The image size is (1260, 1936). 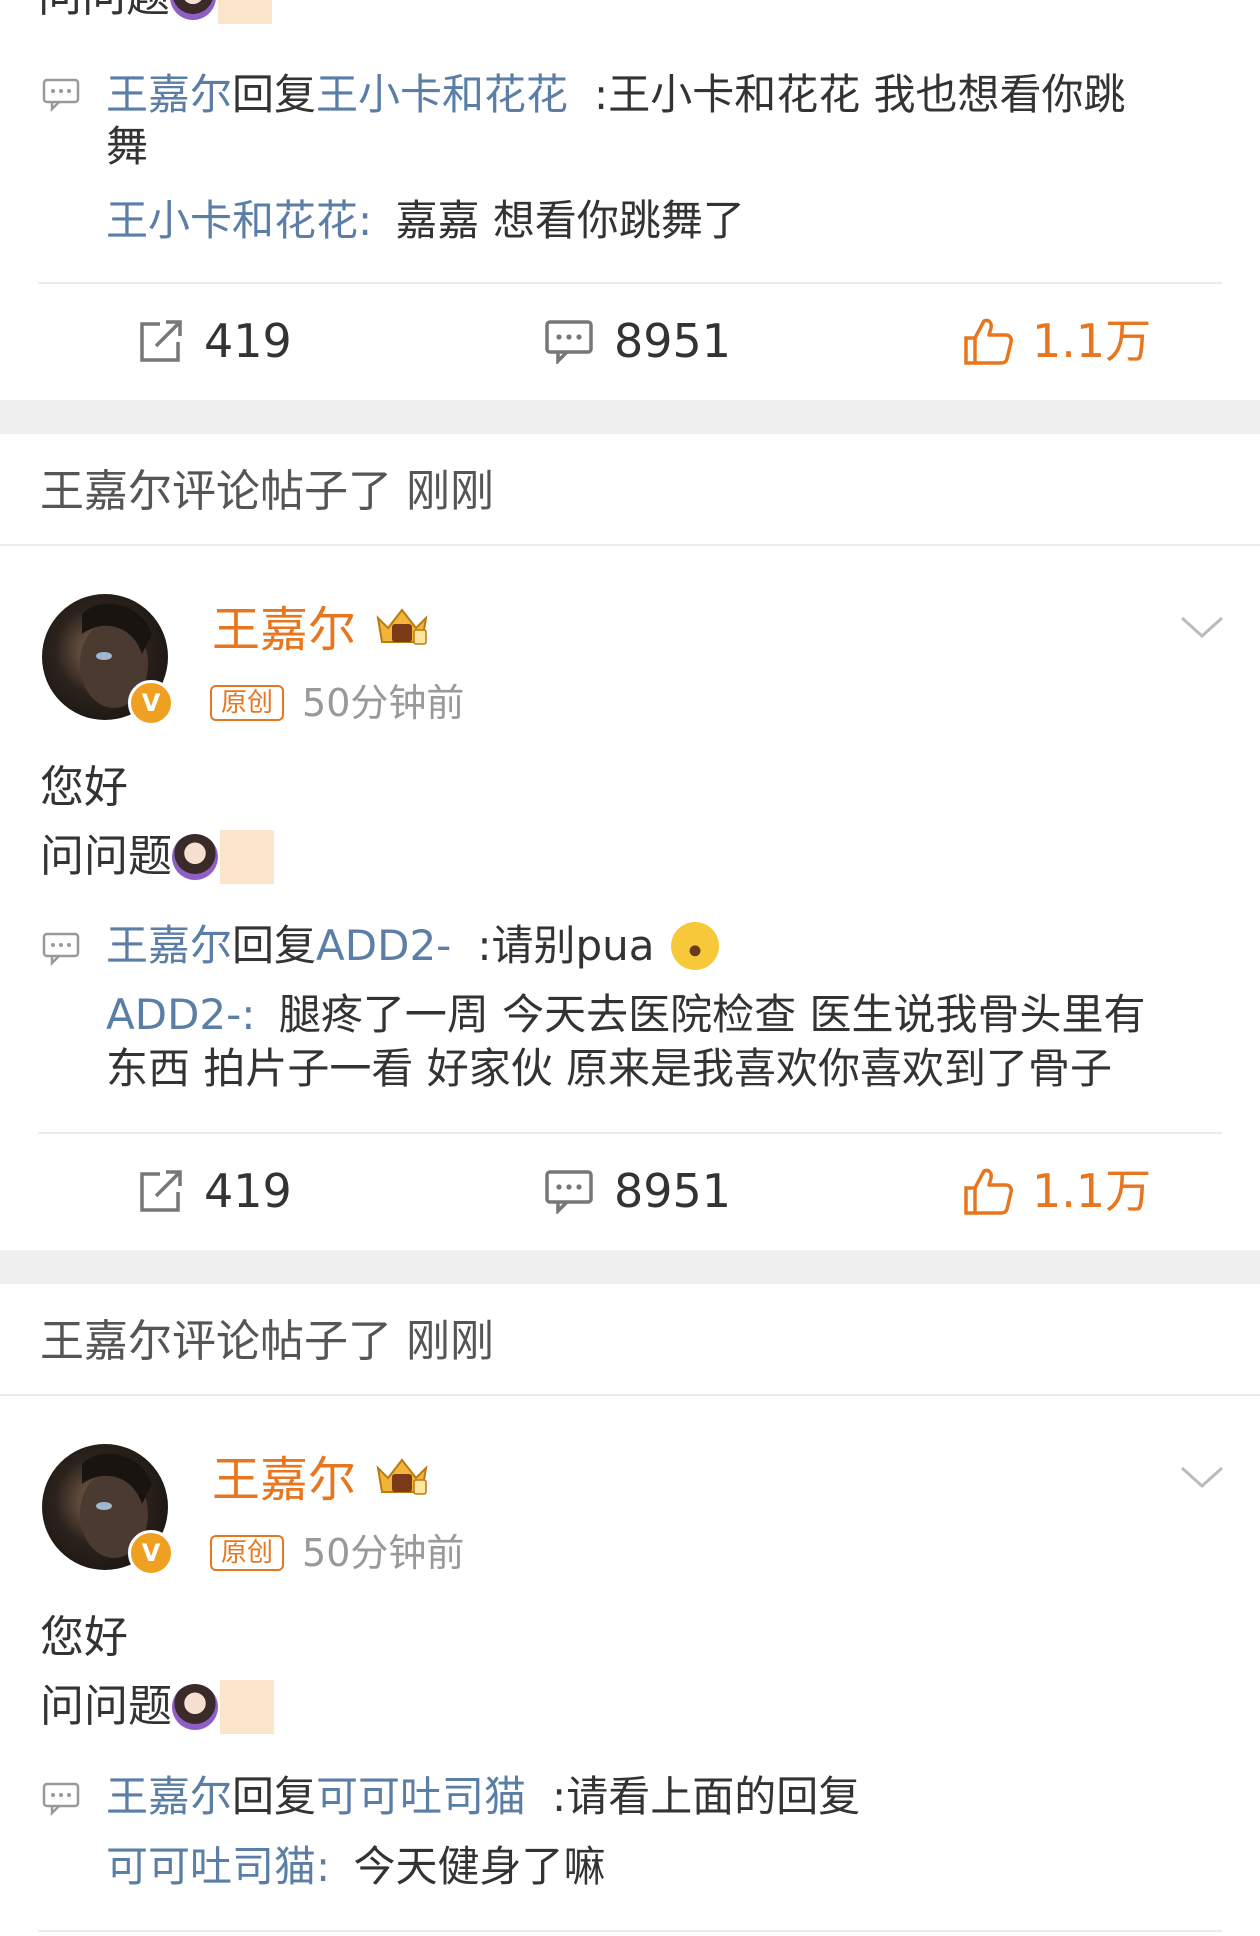 I want to click on quoted-author-link: 可可吐司猫, so click(x=211, y=1866).